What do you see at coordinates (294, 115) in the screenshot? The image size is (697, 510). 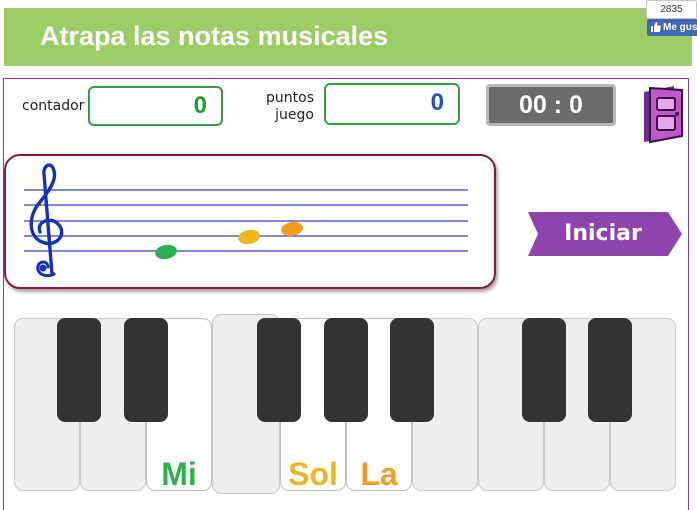 I see `points-label-line2: juego` at bounding box center [294, 115].